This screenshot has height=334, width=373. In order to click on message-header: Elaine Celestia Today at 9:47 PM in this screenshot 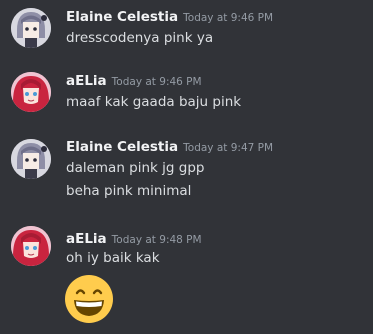, I will do `click(169, 147)`.